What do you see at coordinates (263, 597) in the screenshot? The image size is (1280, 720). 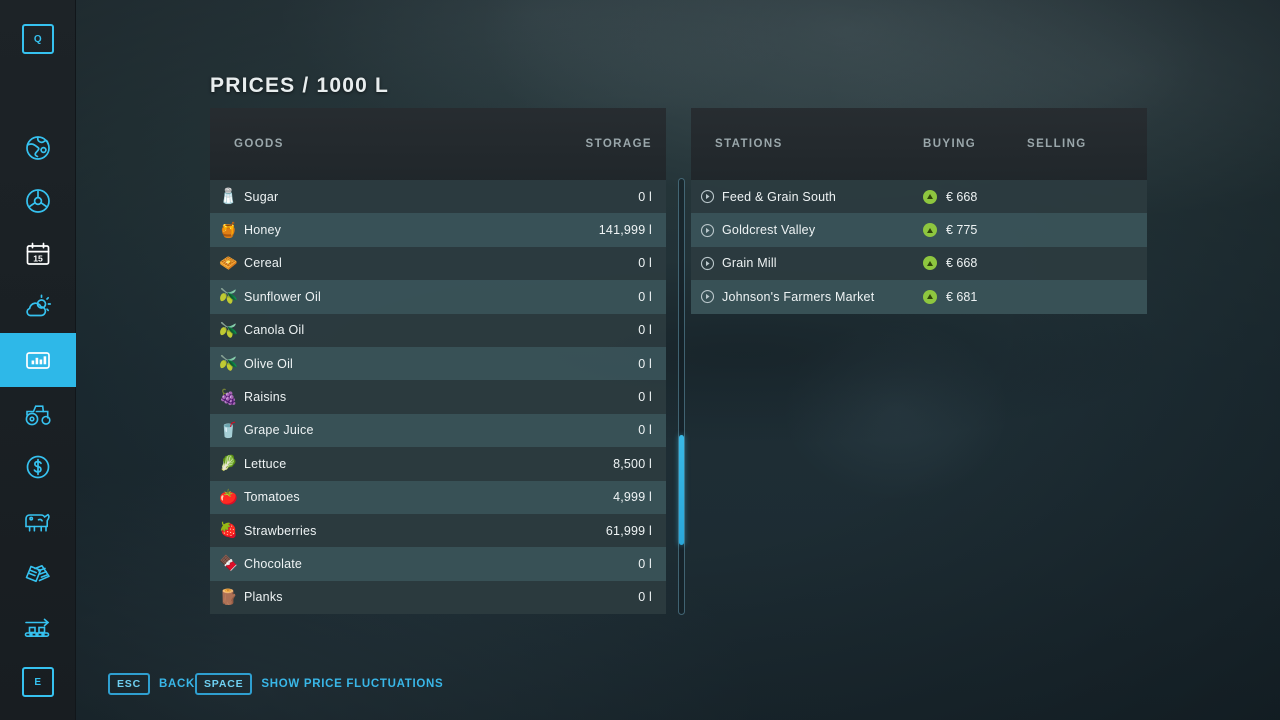 I see `goods-name: Planks` at bounding box center [263, 597].